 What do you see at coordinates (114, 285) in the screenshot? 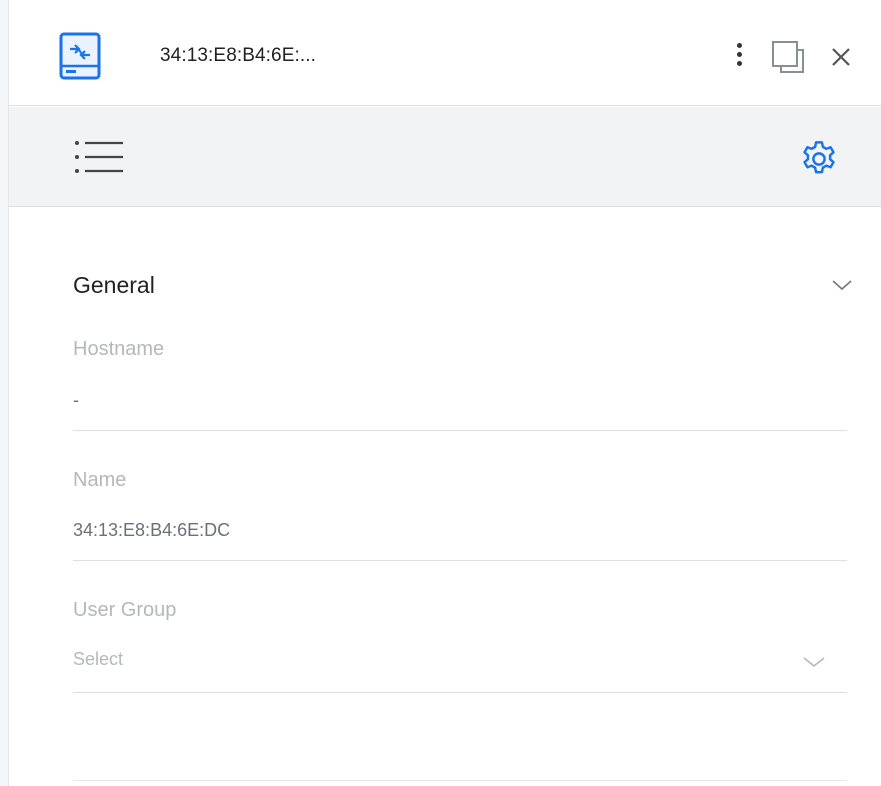
I see `section-title: General` at bounding box center [114, 285].